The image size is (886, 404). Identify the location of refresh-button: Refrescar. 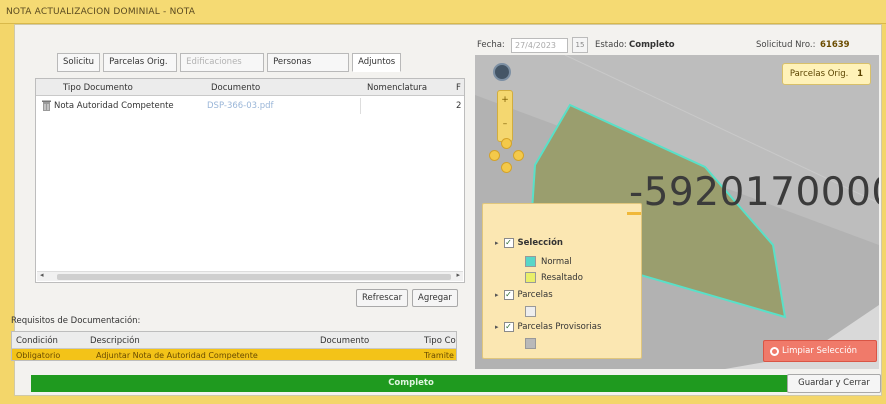
(382, 298).